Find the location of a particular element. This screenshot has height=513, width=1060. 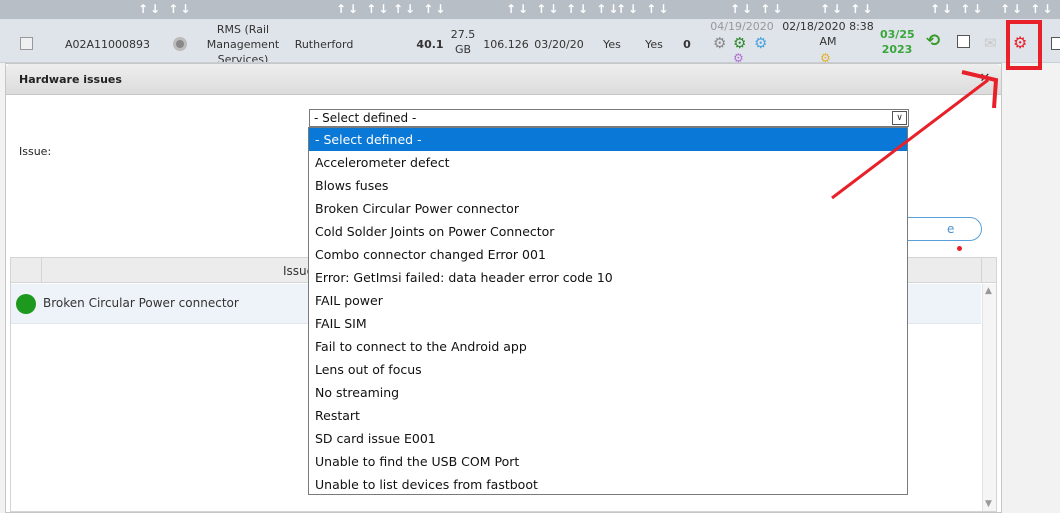

last-check-date: 04/19/2020 is located at coordinates (742, 26).